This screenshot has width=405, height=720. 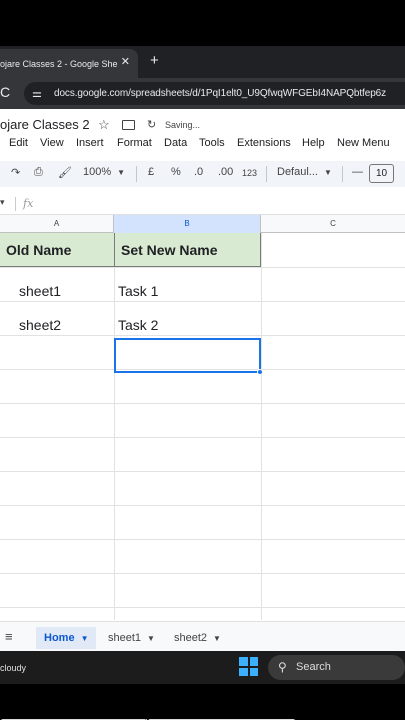 What do you see at coordinates (40, 291) in the screenshot?
I see `cell-a2: sheet1` at bounding box center [40, 291].